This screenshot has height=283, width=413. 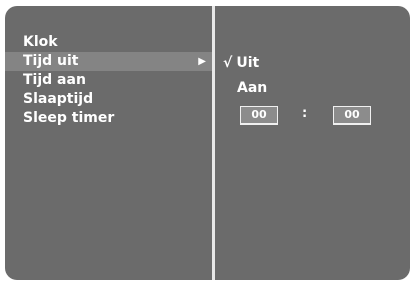 I want to click on menu-item-label: Klok, so click(x=40, y=42).